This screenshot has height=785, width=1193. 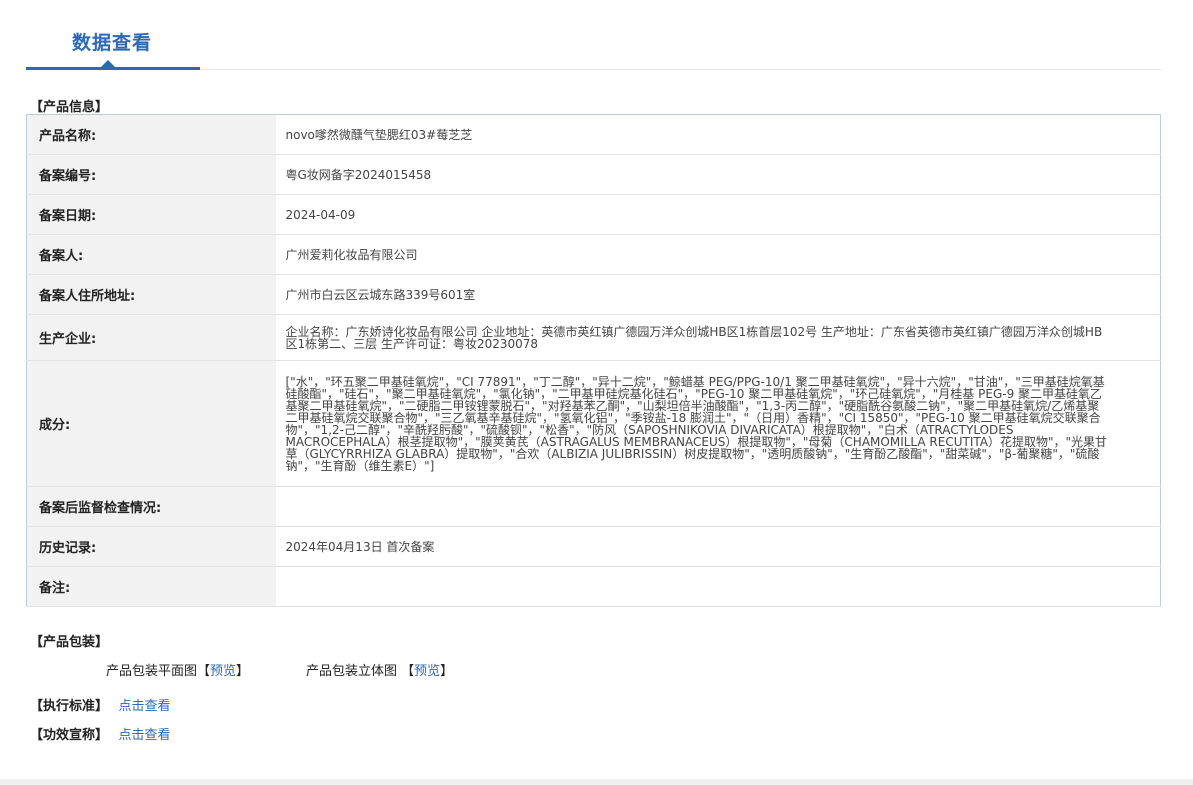 What do you see at coordinates (593, 35) in the screenshot?
I see `tab-bar: 数据查看` at bounding box center [593, 35].